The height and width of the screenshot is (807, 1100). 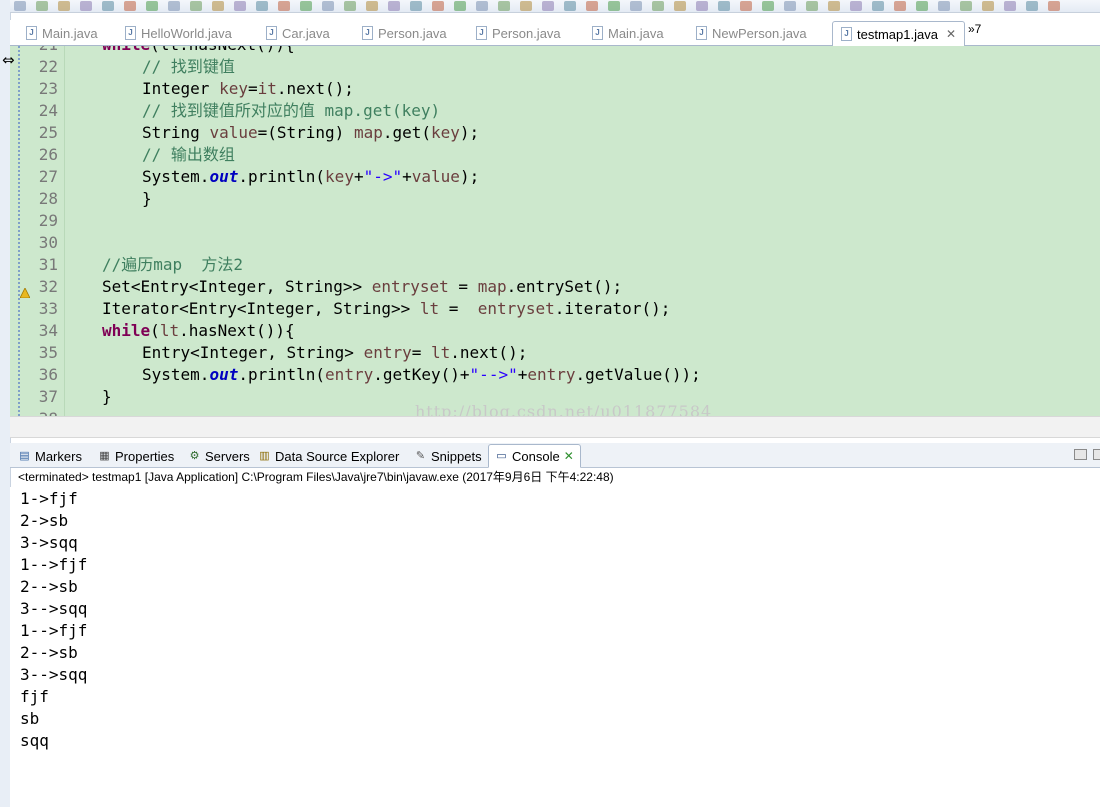 I want to click on tab-overflow-button: »7, so click(x=974, y=29).